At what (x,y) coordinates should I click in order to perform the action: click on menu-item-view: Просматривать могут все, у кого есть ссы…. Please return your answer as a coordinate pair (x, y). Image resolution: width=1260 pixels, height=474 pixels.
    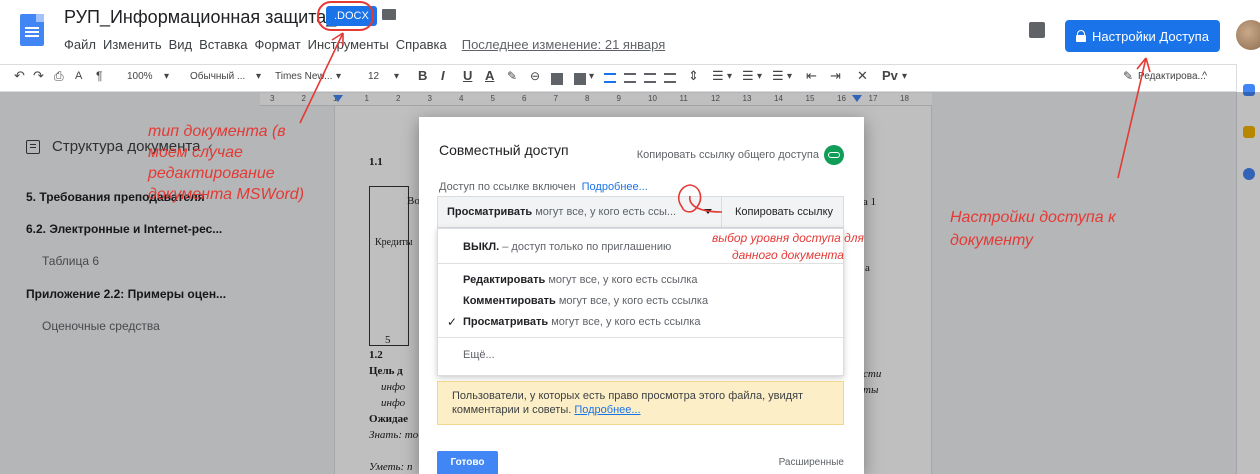
    Looking at the image, I should click on (581, 322).